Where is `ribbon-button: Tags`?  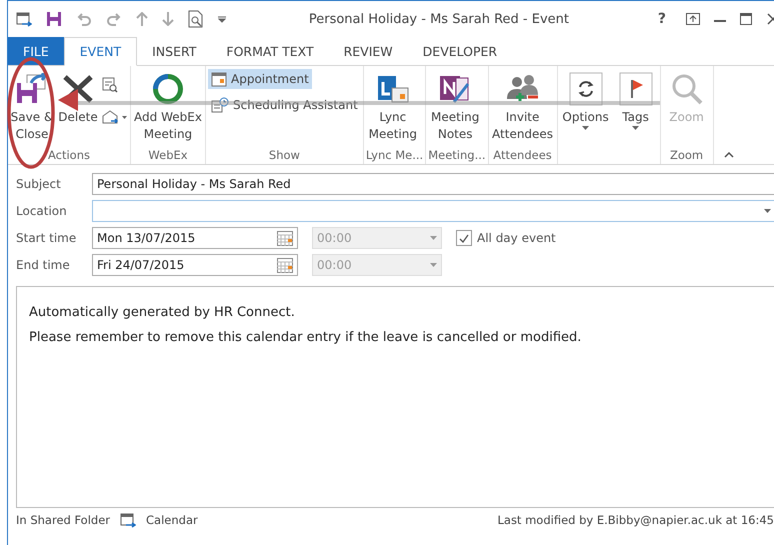
ribbon-button: Tags is located at coordinates (636, 99).